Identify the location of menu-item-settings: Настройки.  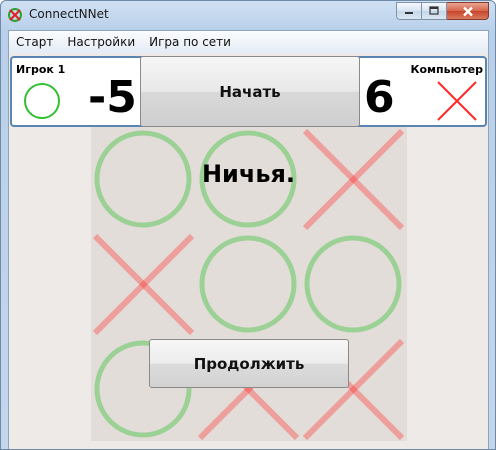
(101, 42).